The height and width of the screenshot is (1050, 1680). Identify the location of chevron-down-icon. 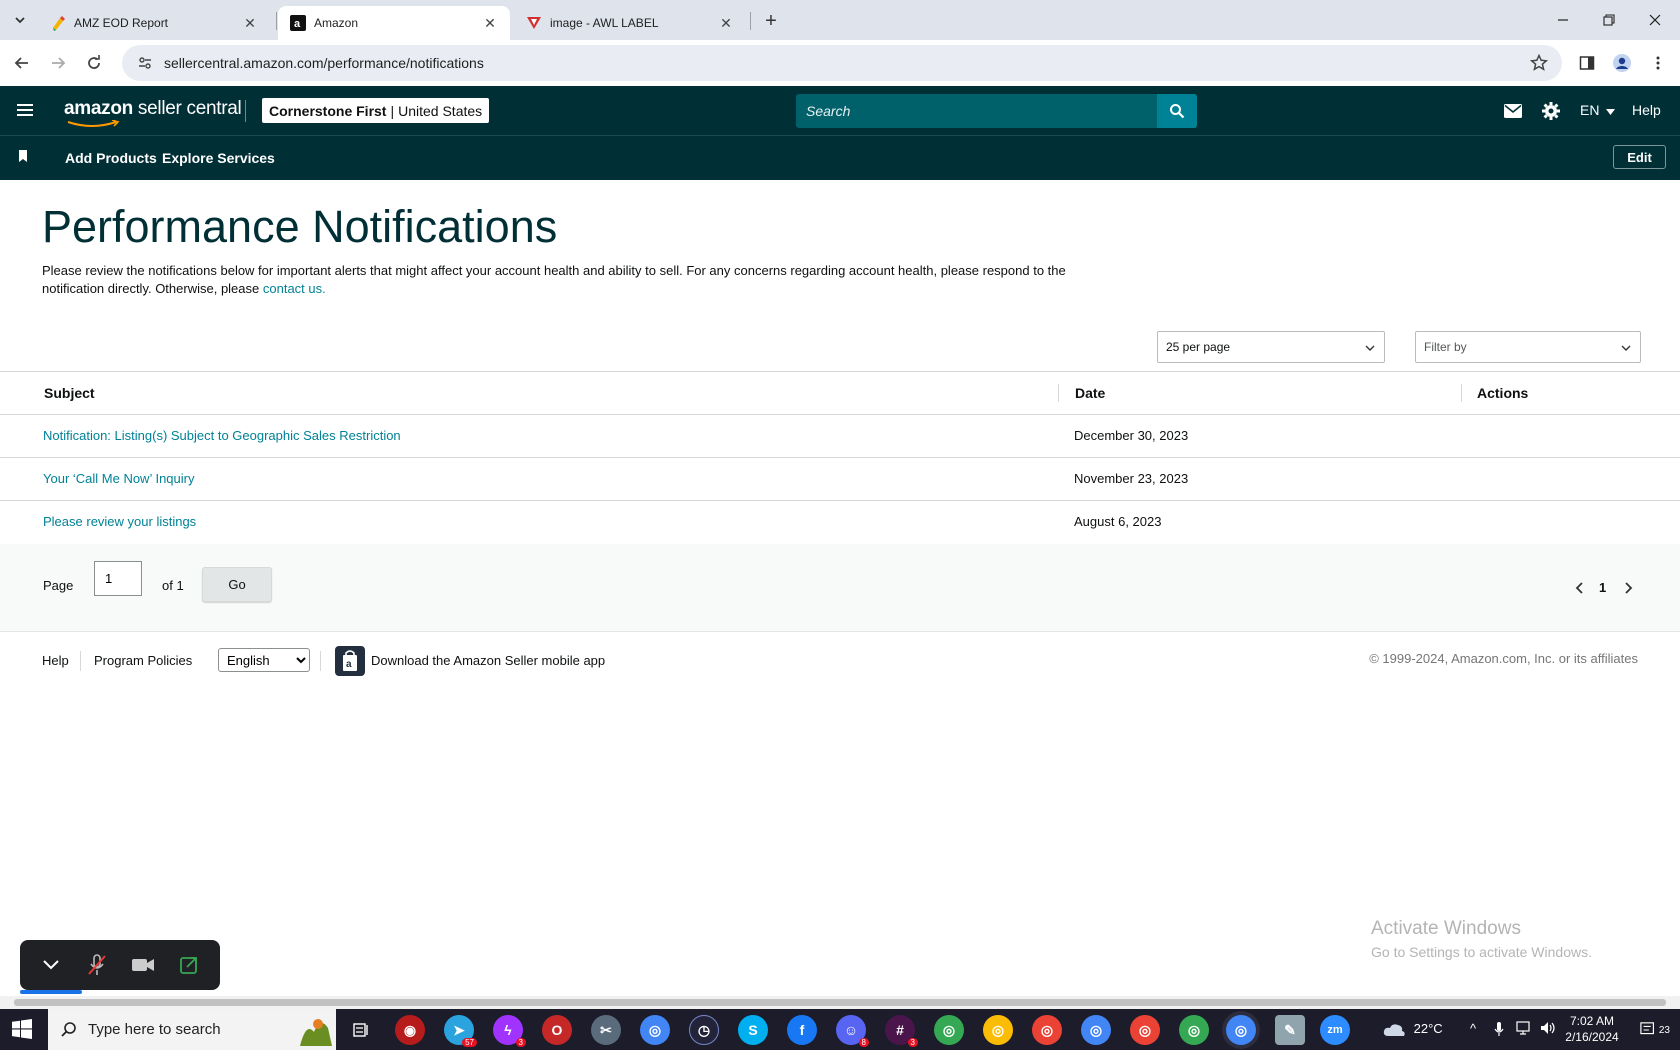
(1370, 348).